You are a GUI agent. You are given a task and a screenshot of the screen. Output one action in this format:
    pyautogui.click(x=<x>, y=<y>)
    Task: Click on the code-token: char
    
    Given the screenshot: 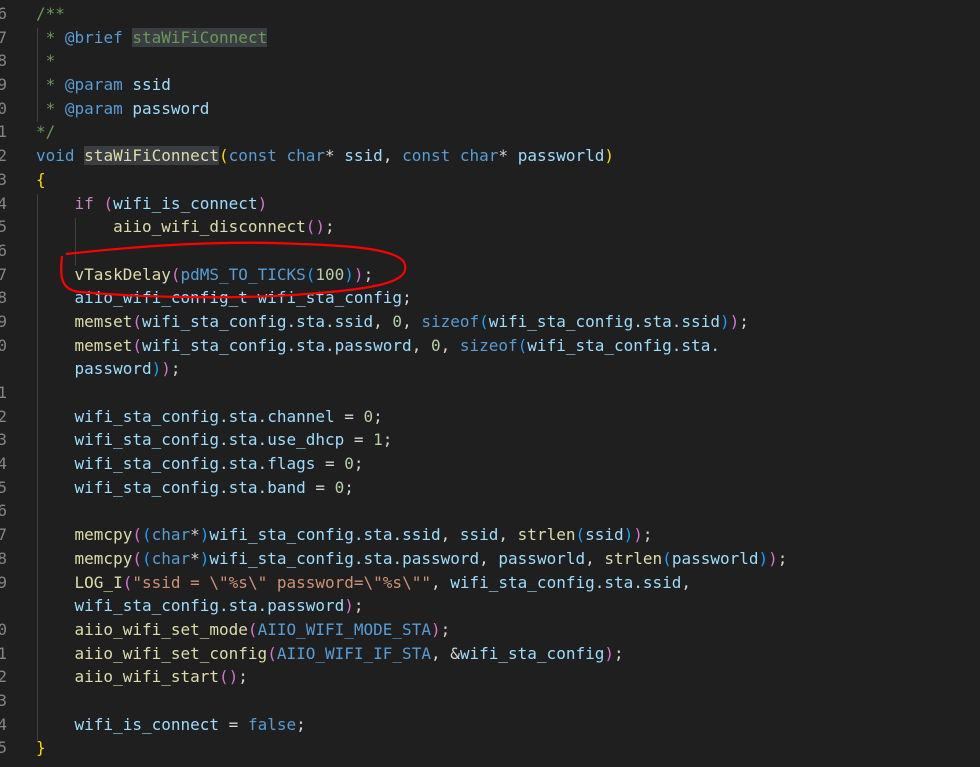 What is the action you would take?
    pyautogui.click(x=171, y=558)
    